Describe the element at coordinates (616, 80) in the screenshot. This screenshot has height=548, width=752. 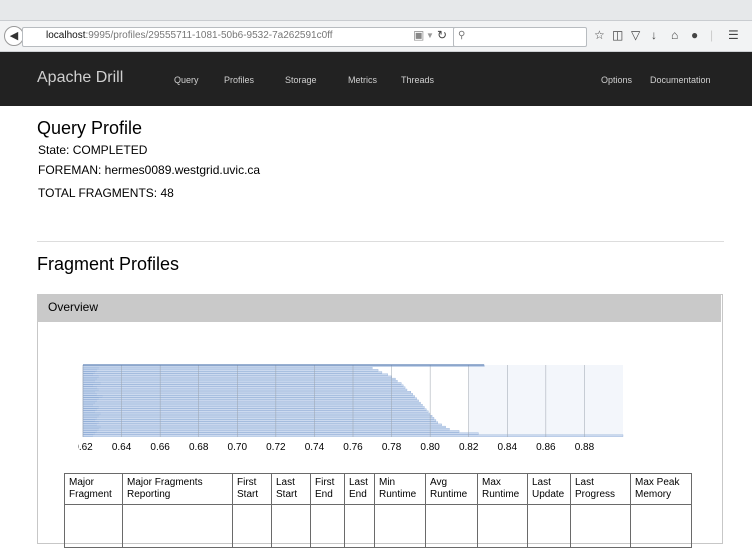
I see `nav-options: Options` at that location.